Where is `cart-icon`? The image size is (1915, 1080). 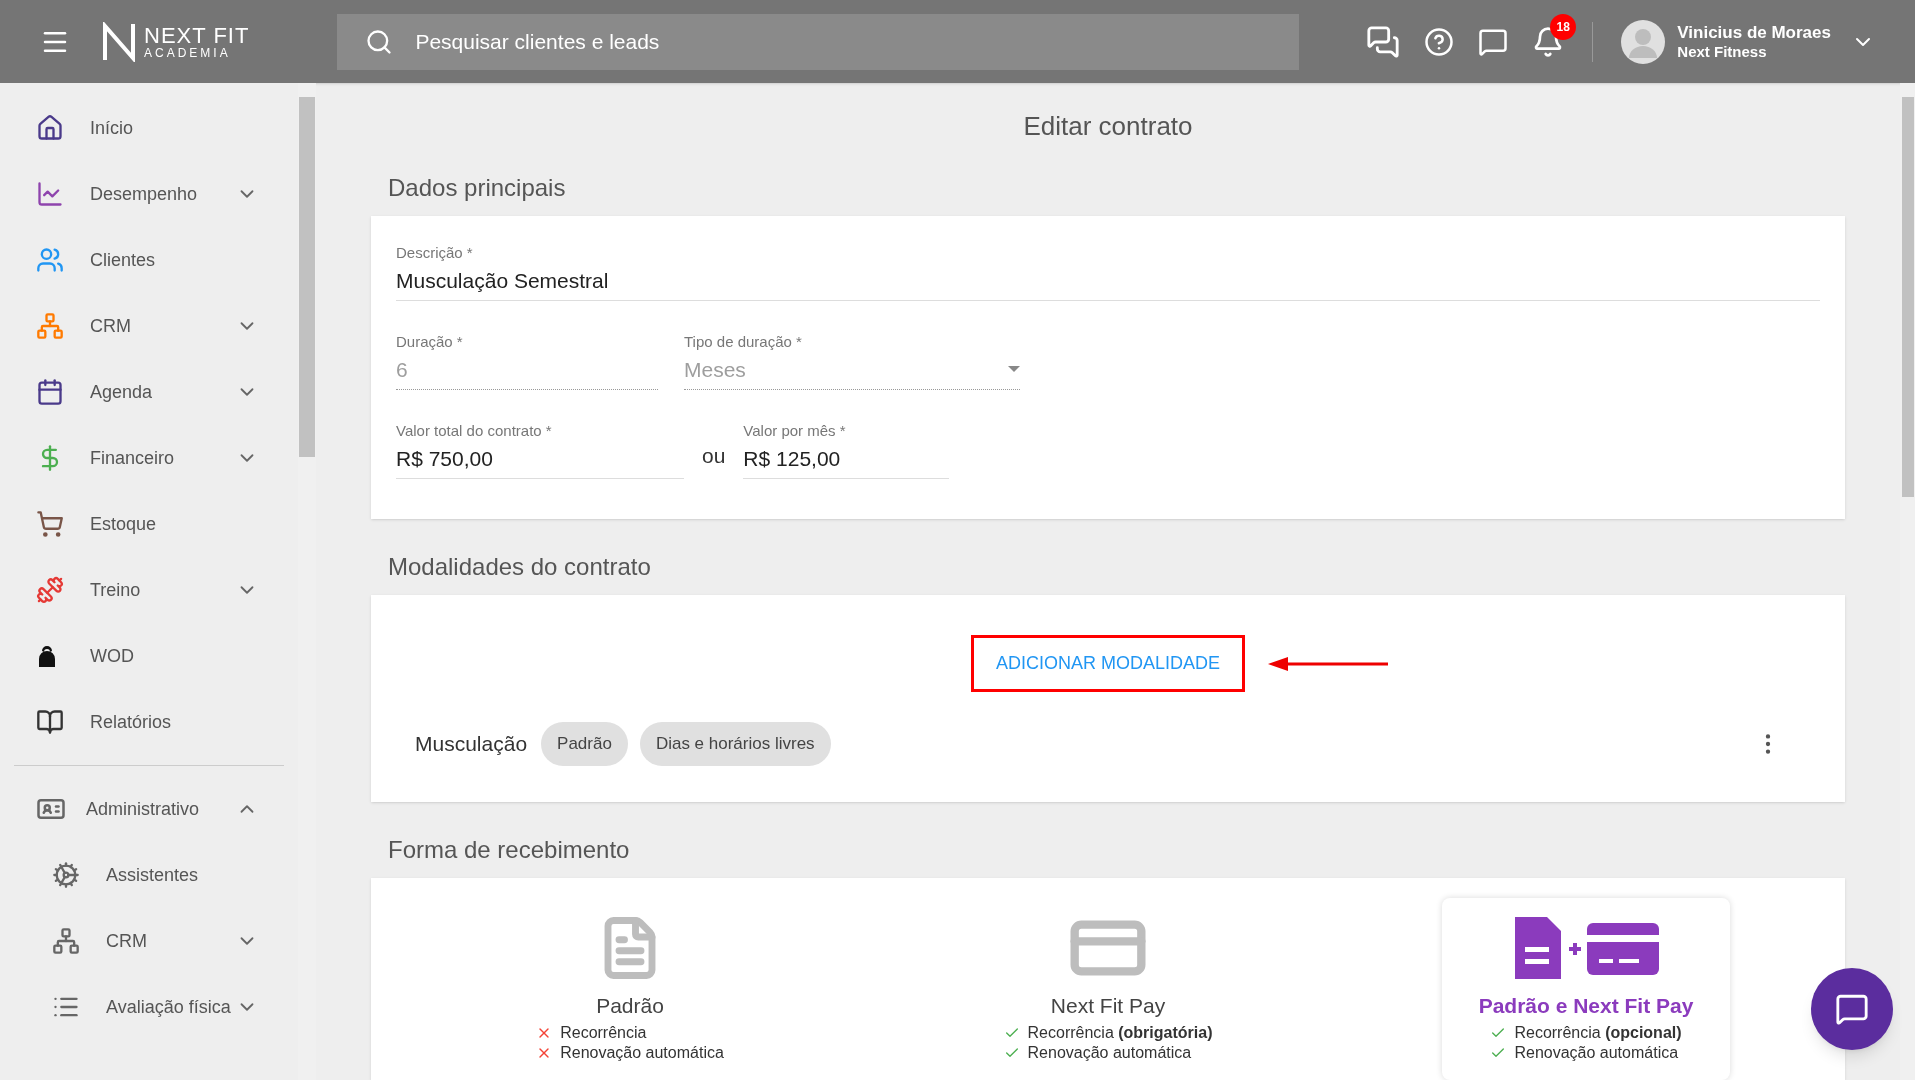
cart-icon is located at coordinates (50, 524).